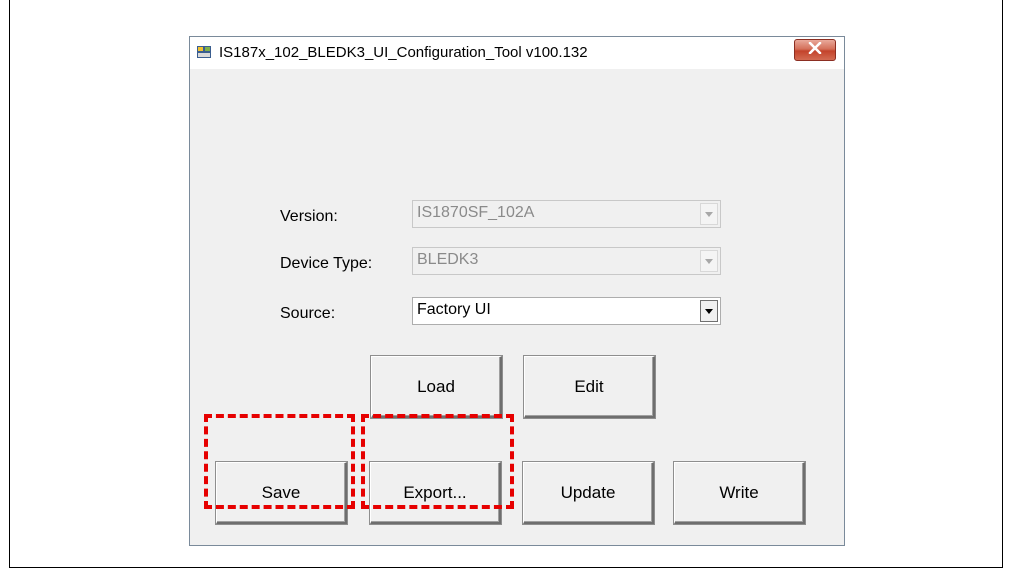 This screenshot has width=1010, height=568. I want to click on device-type-value: BLEDK3, so click(448, 259).